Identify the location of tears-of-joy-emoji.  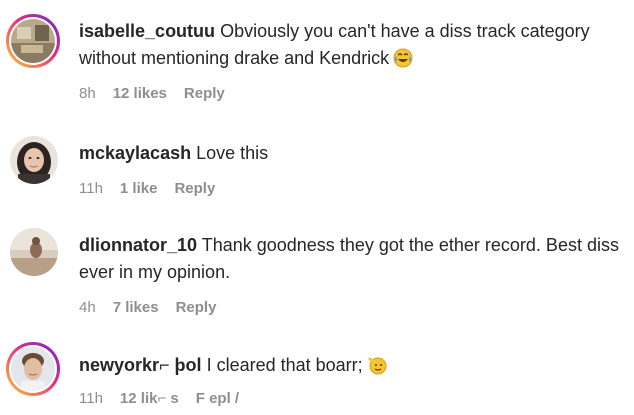
(403, 58).